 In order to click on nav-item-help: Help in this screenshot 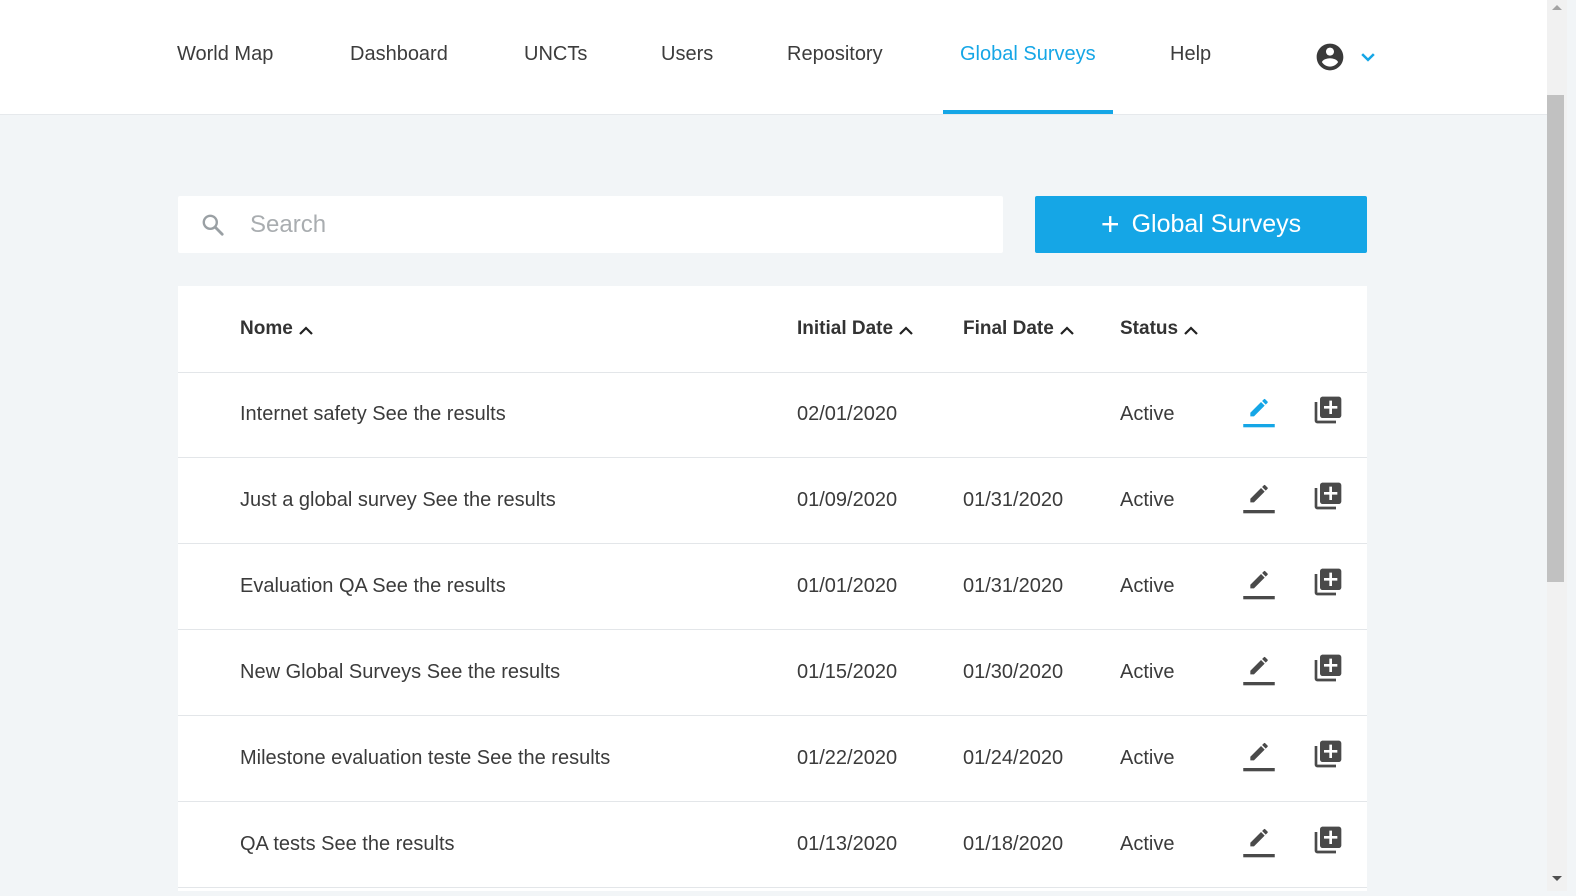, I will do `click(1190, 57)`.